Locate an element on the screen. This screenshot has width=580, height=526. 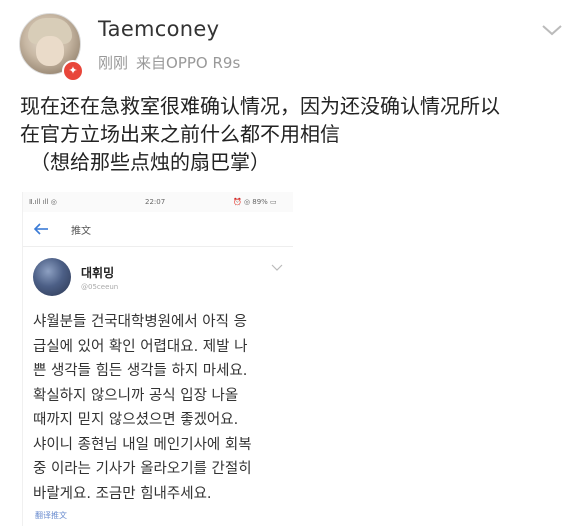
app-bar: 推文 is located at coordinates (158, 229).